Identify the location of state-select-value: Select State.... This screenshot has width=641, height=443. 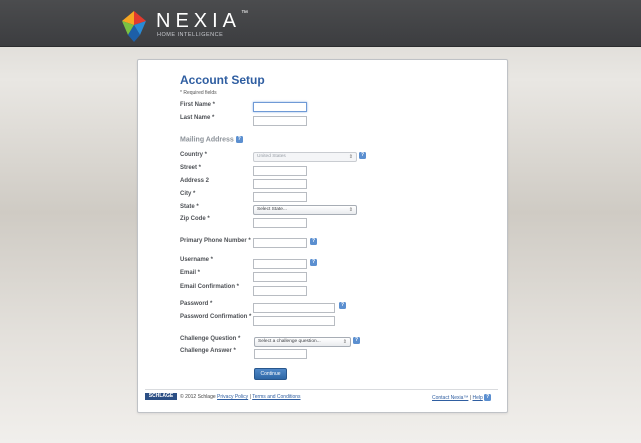
(272, 209).